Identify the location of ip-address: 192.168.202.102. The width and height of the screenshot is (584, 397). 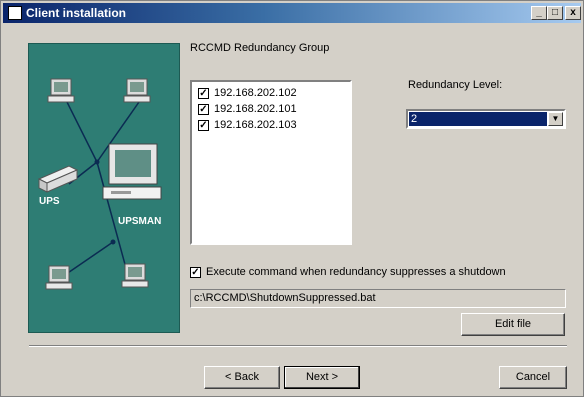
(255, 93).